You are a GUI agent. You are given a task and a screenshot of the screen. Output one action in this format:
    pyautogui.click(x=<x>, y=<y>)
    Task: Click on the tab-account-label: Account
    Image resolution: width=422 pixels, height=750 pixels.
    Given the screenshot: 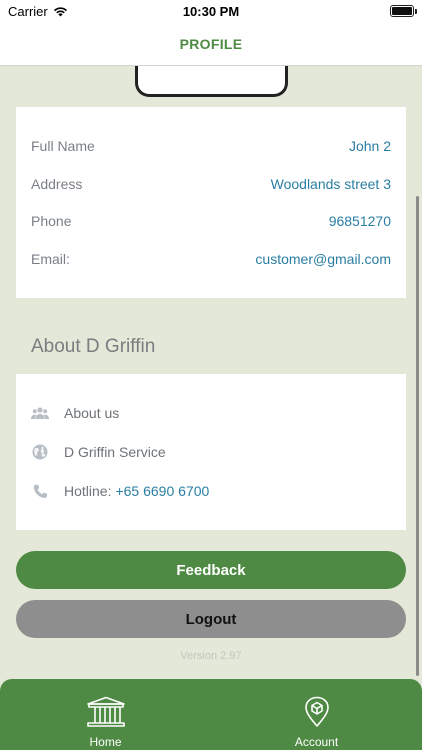 What is the action you would take?
    pyautogui.click(x=316, y=742)
    